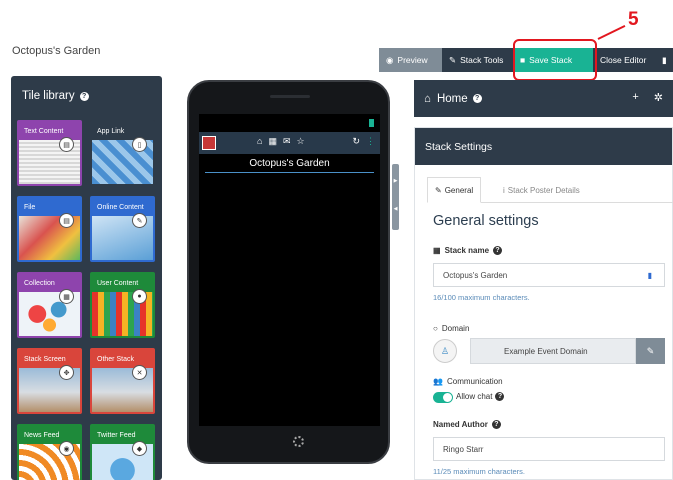 This screenshot has height=480, width=673. What do you see at coordinates (453, 59) in the screenshot?
I see `wrench-icon: ✎` at bounding box center [453, 59].